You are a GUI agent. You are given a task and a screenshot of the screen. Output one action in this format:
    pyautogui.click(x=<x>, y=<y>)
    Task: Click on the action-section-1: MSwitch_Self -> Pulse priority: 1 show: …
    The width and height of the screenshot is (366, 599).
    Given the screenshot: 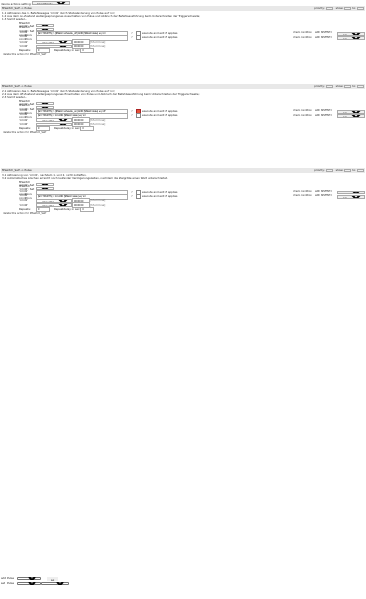 What is the action you would take?
    pyautogui.click(x=183, y=31)
    